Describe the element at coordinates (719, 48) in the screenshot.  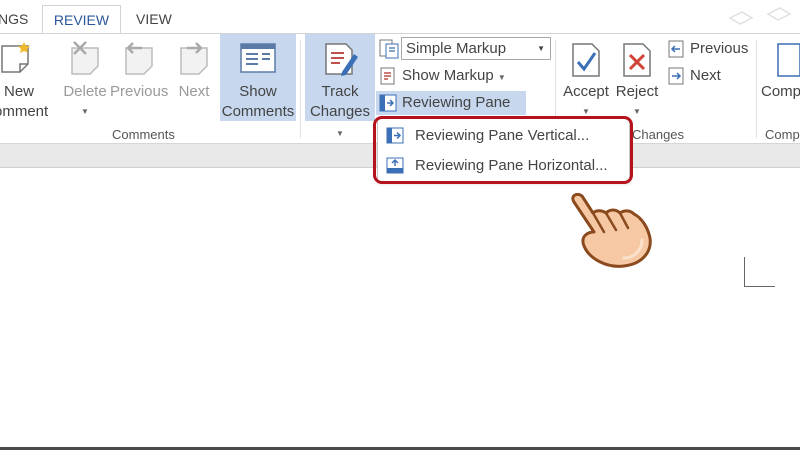
I see `previous-change-label: Previous` at that location.